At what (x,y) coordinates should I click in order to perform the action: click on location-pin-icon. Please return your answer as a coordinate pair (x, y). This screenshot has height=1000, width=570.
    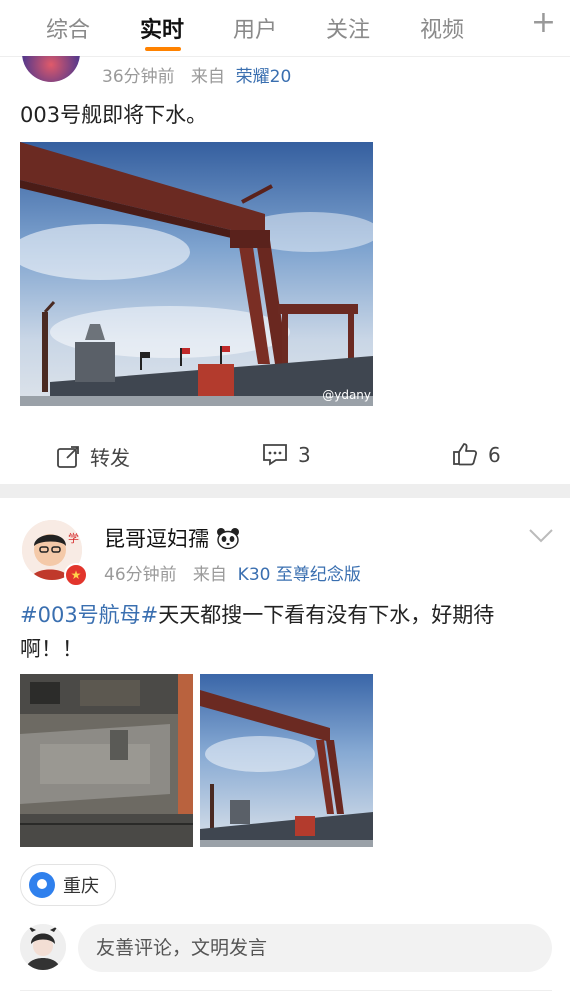
    Looking at the image, I should click on (42, 885).